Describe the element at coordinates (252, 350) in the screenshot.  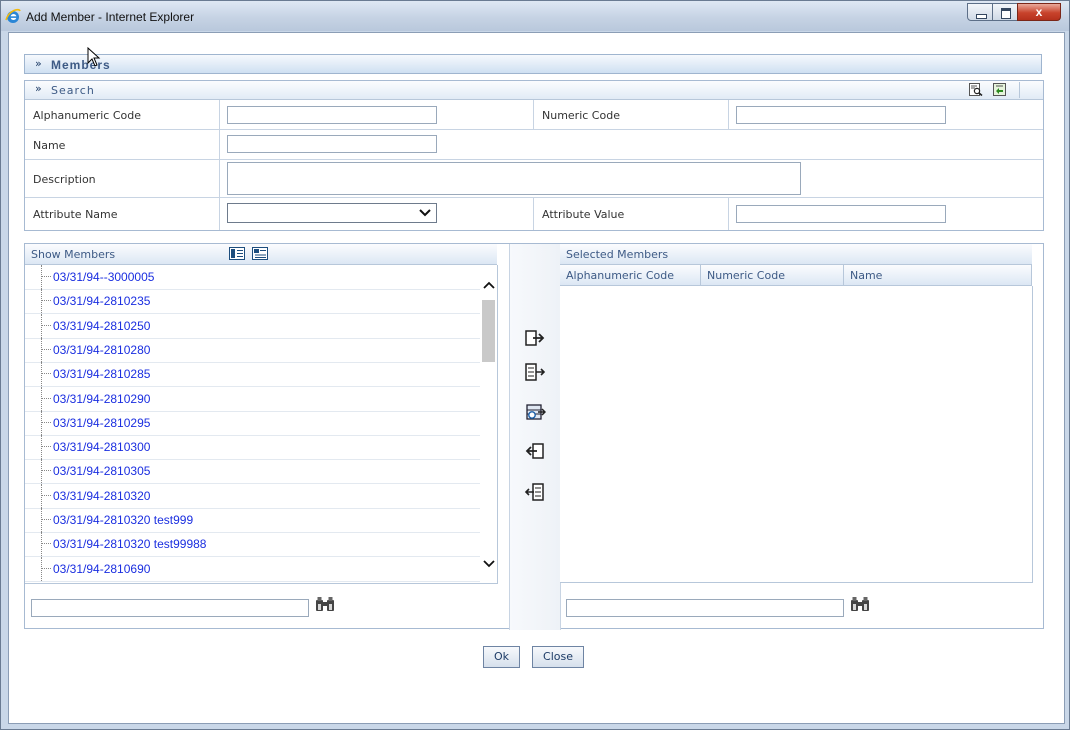
I see `tree-item: 03/31/94-2810280` at that location.